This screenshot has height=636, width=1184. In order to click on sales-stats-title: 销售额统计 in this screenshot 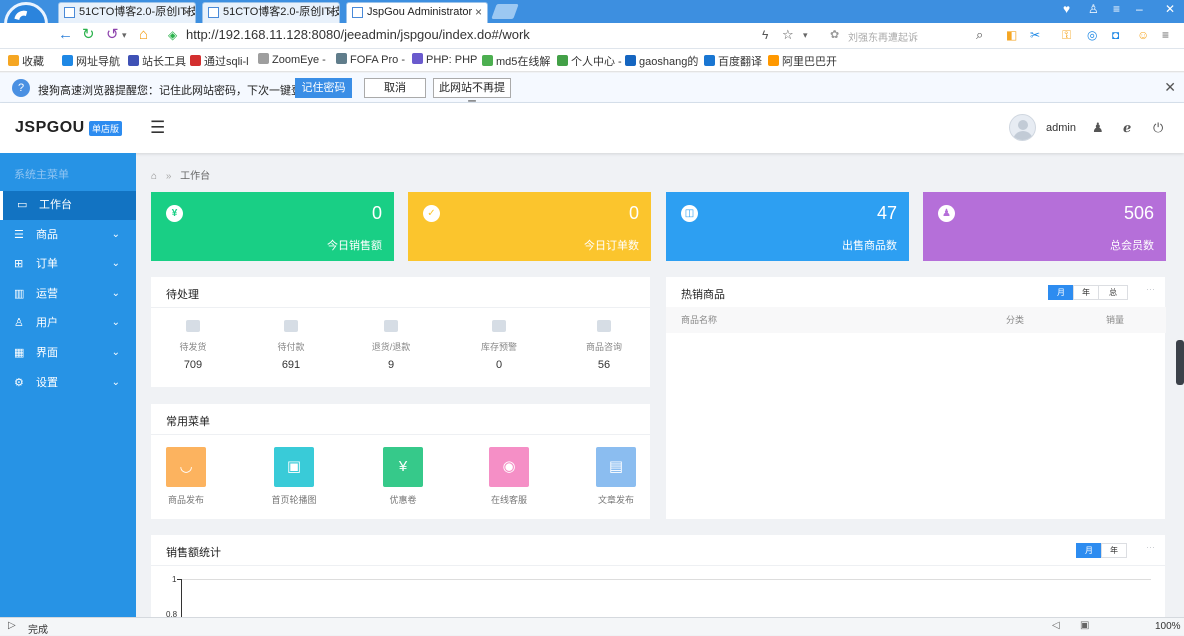, I will do `click(193, 553)`.